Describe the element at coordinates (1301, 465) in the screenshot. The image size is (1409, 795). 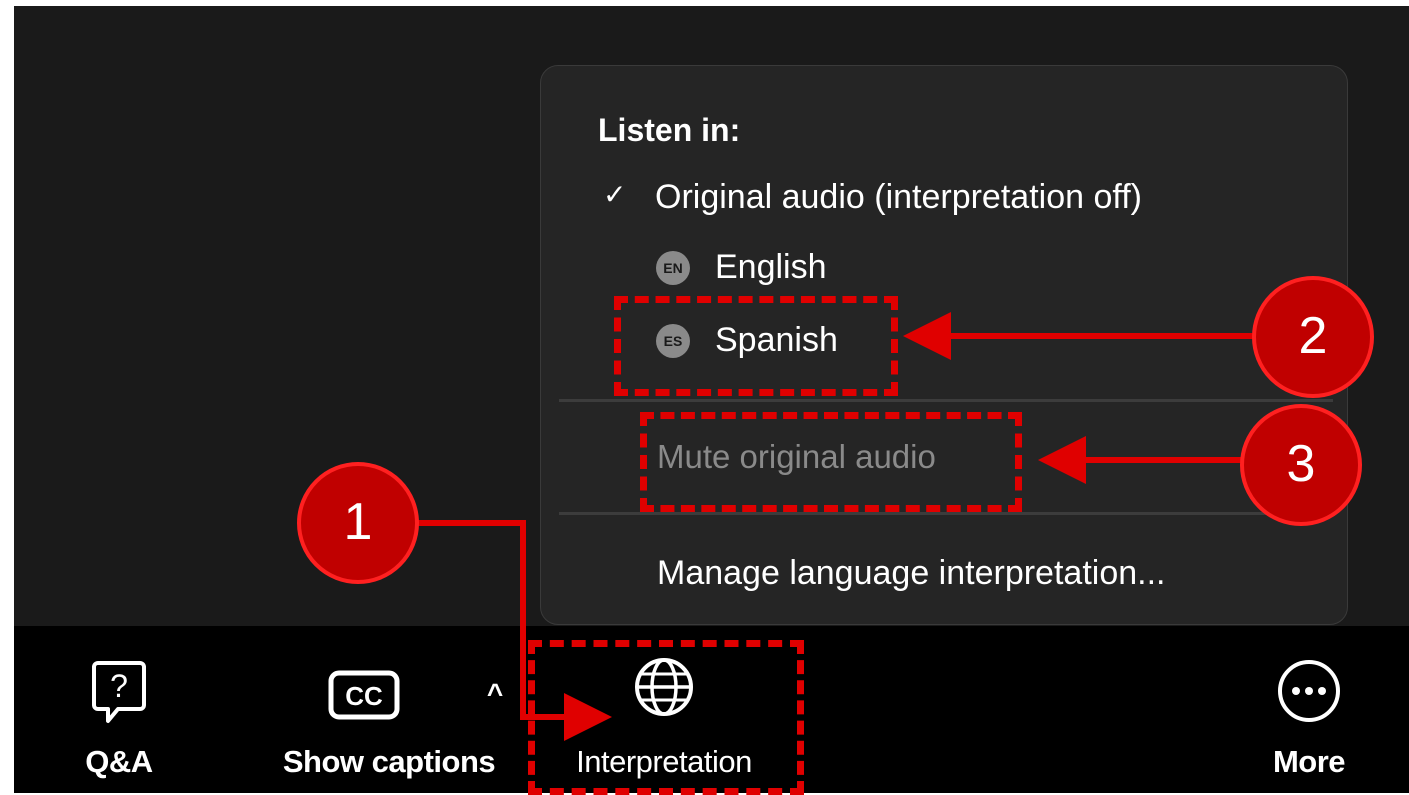
I see `callout-3: 3` at that location.